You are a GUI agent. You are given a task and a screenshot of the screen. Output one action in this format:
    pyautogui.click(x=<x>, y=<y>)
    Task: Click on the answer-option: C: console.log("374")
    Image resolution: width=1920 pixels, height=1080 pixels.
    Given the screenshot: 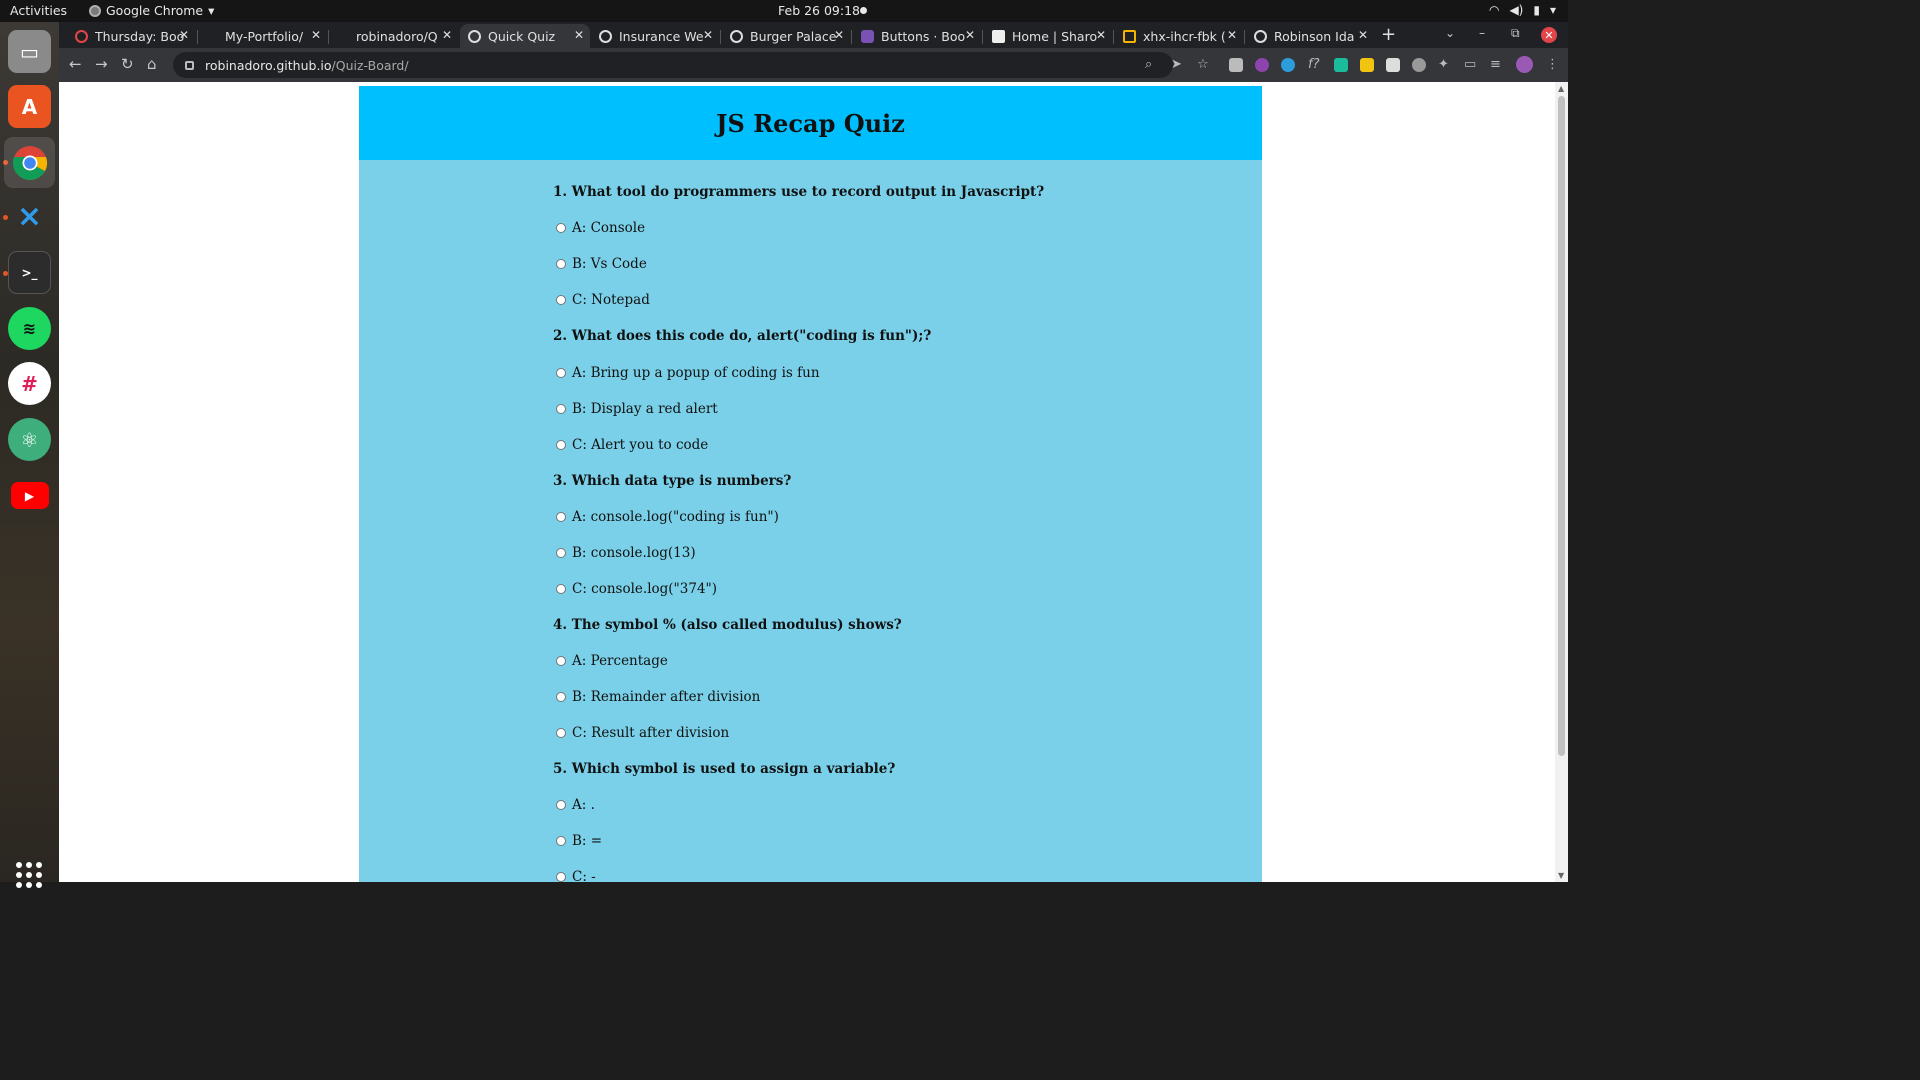 What is the action you would take?
    pyautogui.click(x=636, y=589)
    